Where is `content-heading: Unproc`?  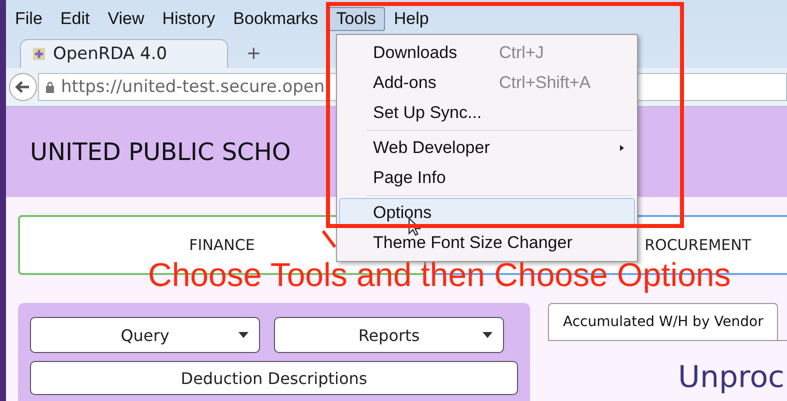
content-heading: Unproc is located at coordinates (732, 378).